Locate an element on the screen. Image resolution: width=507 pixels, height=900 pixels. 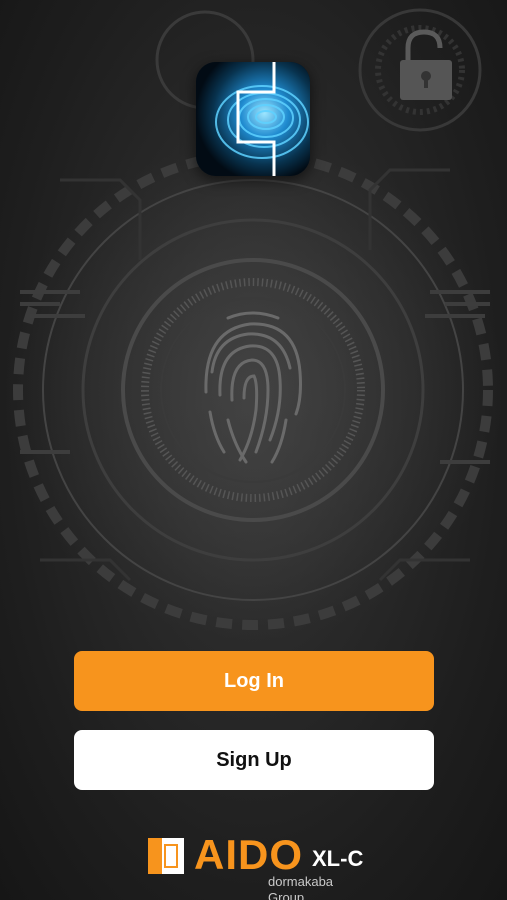
aido-bracket-icon is located at coordinates (166, 856).